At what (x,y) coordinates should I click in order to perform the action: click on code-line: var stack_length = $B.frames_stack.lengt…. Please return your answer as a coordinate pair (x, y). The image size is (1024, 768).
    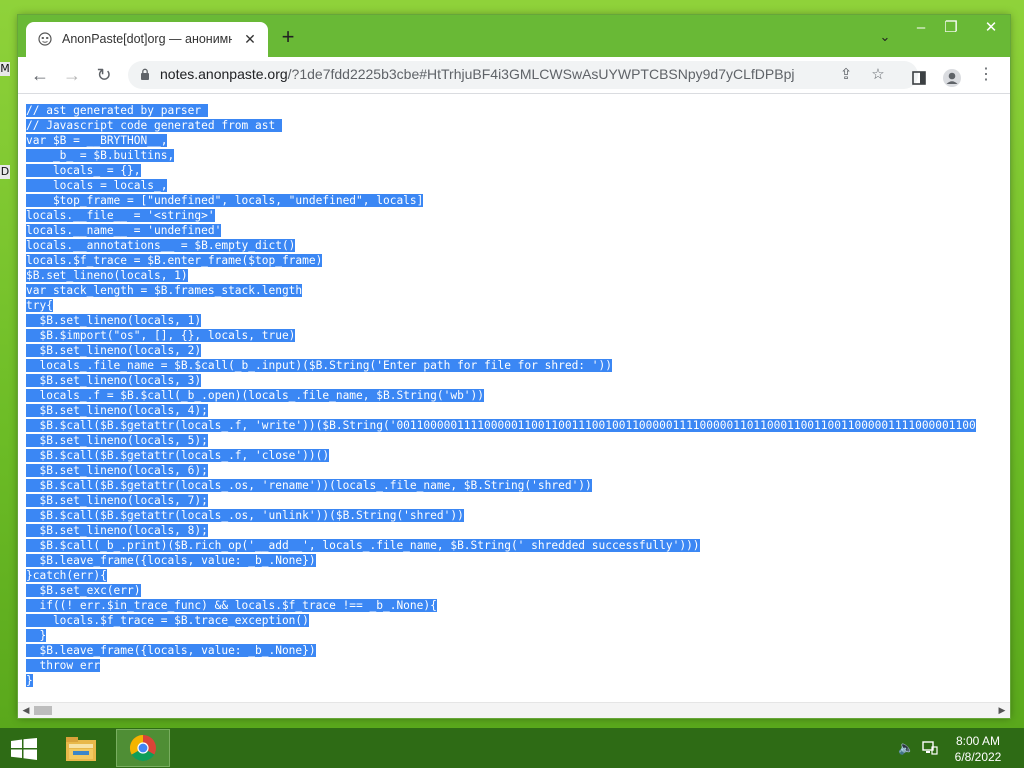
    Looking at the image, I should click on (501, 290).